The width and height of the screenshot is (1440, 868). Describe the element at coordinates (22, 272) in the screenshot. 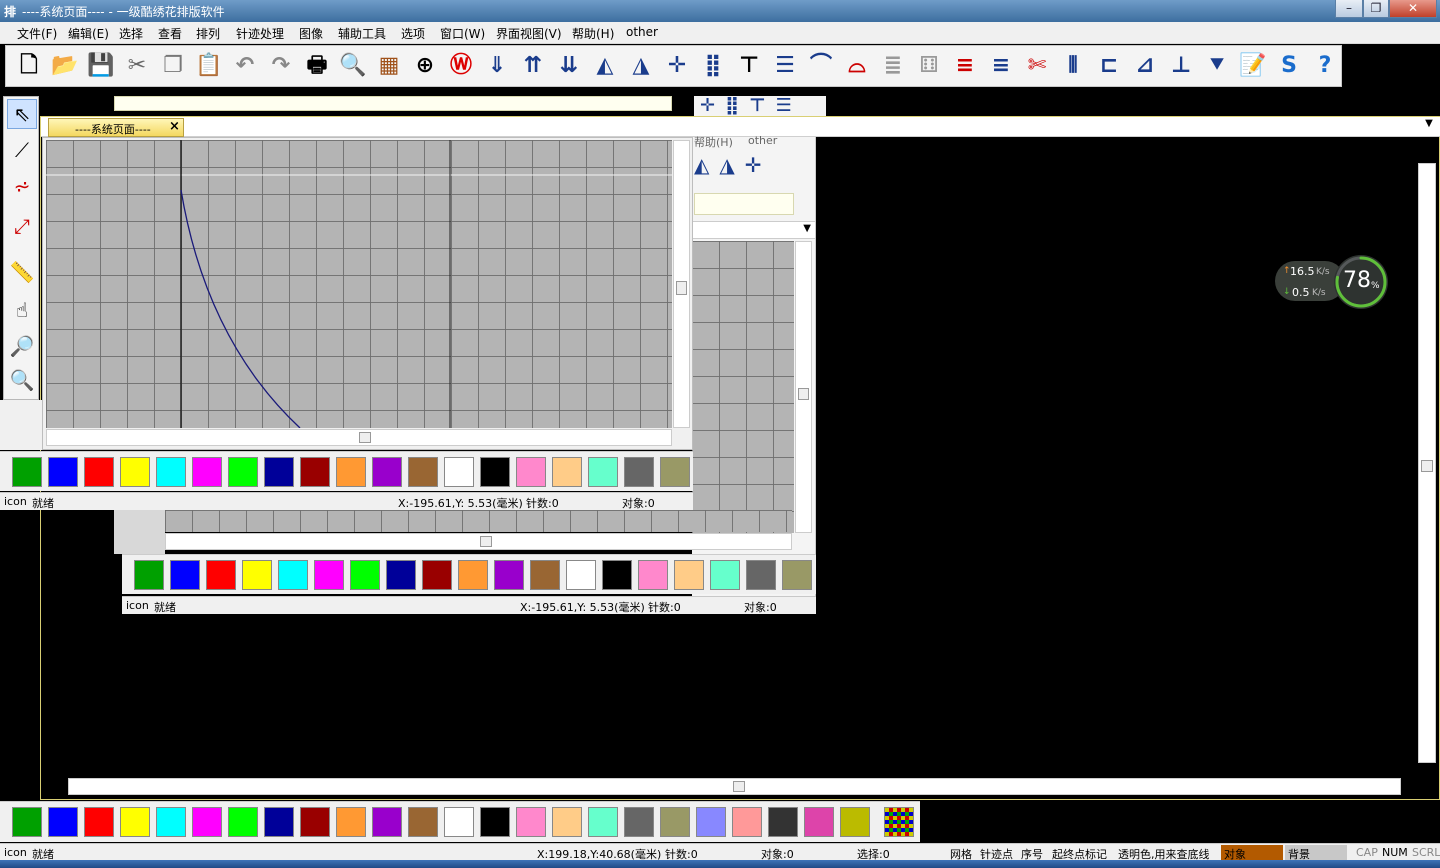

I see `ruler-icon: 📏` at that location.